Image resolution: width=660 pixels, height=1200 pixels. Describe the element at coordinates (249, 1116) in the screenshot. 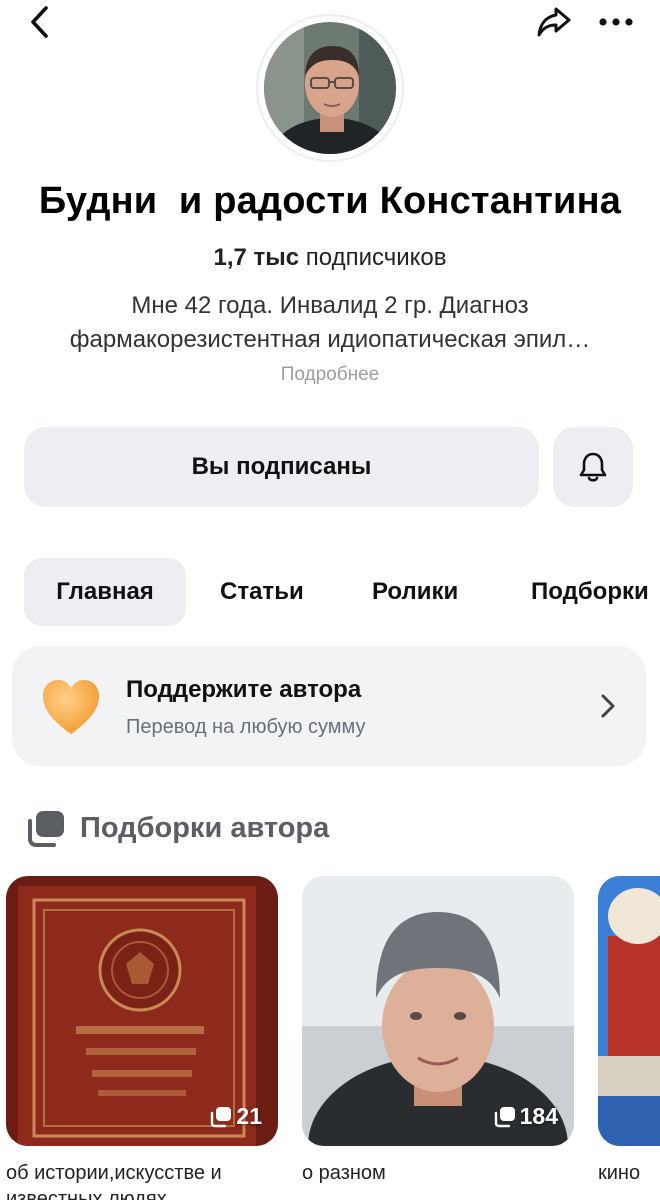

I see `collection-count-value: 21` at that location.